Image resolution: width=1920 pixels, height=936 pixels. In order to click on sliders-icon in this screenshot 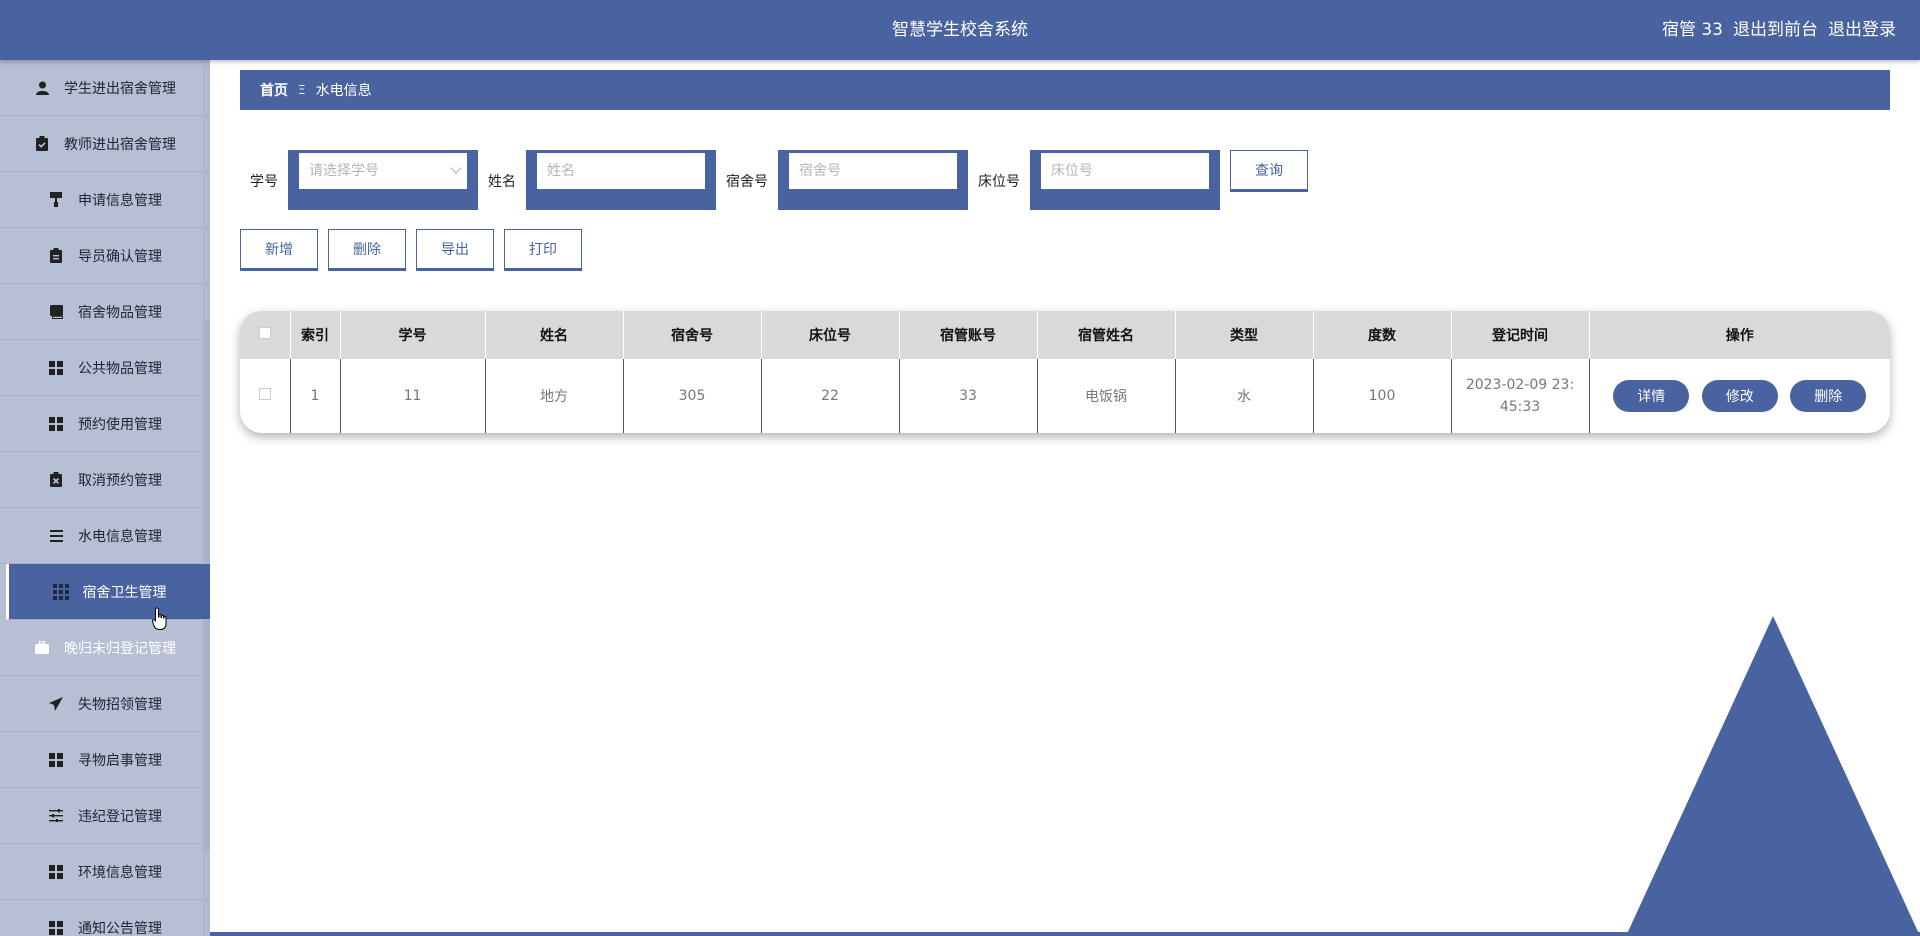, I will do `click(56, 816)`.